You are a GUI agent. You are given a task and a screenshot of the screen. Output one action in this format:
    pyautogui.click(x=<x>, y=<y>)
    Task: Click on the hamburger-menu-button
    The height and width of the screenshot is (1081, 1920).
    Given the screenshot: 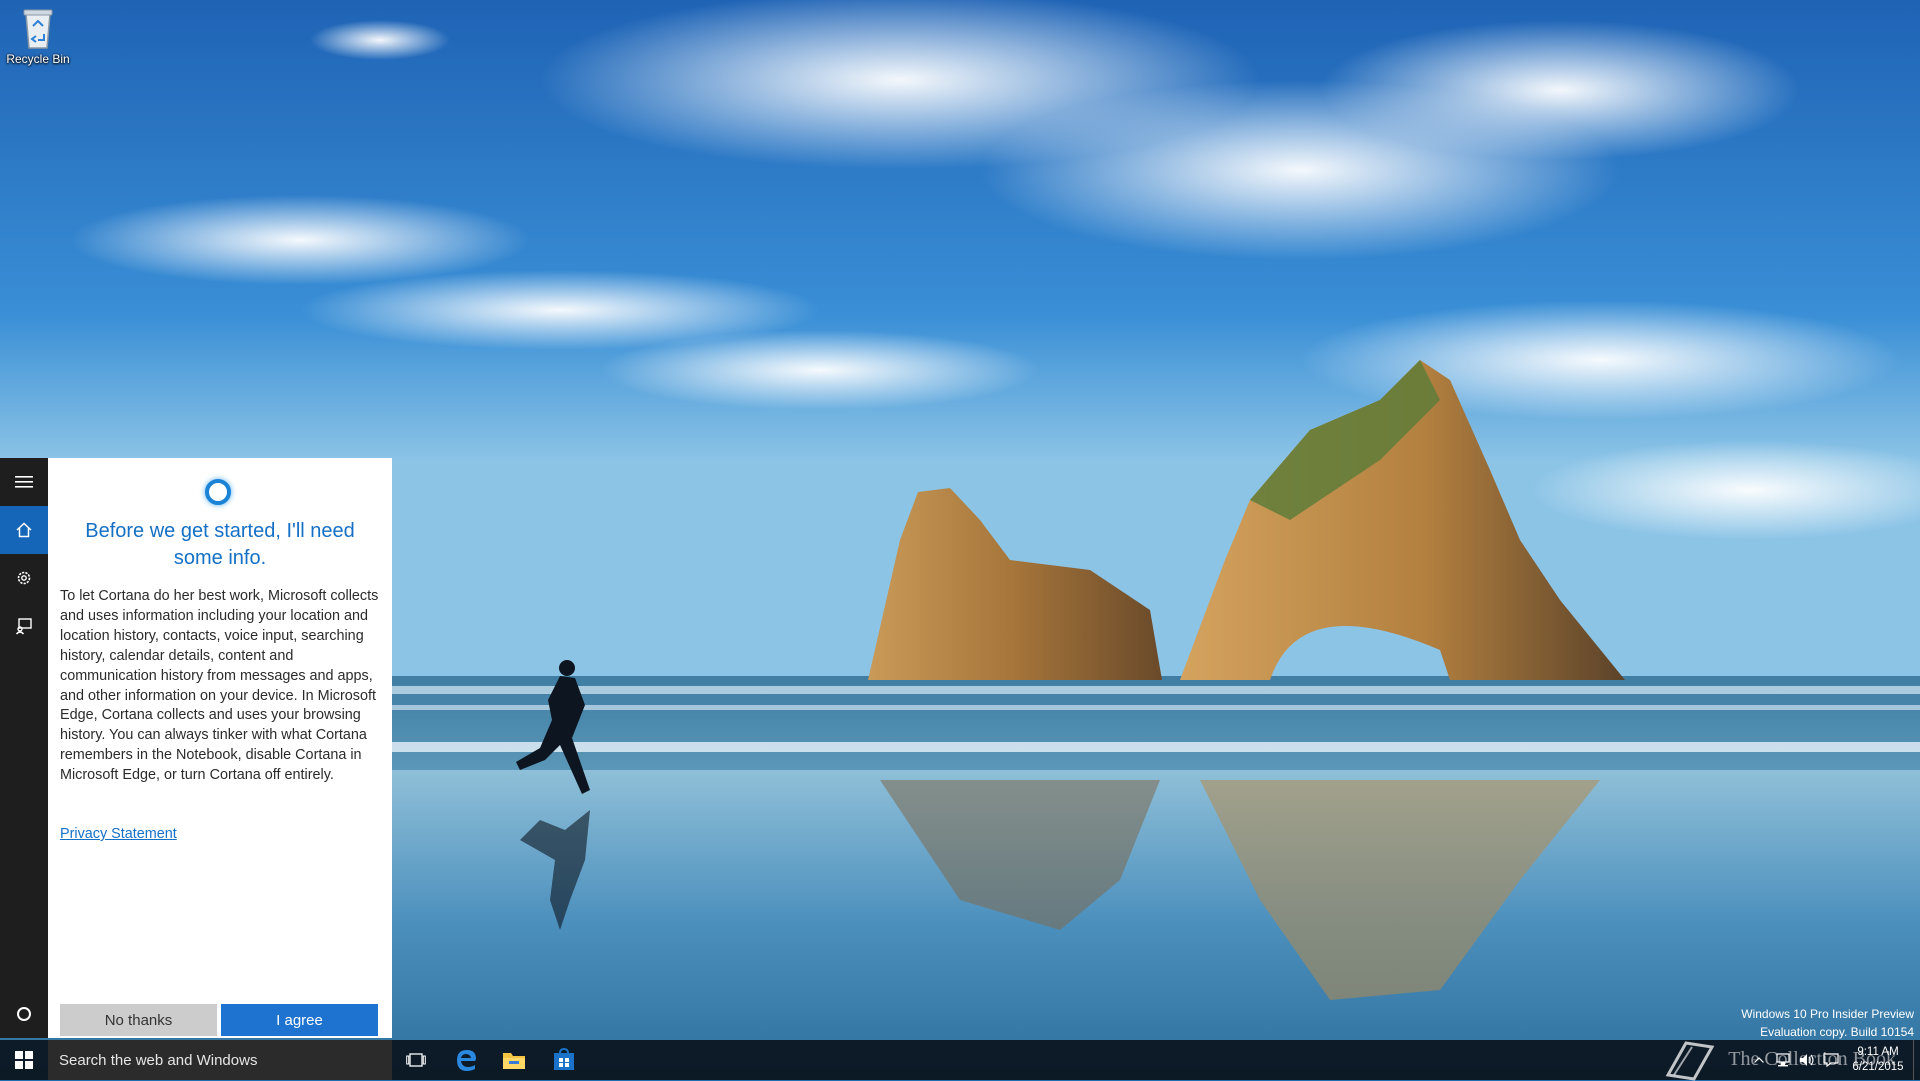 What is the action you would take?
    pyautogui.click(x=24, y=482)
    